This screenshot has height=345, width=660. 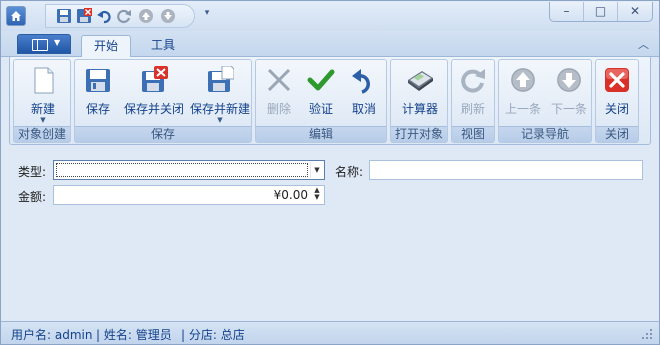 What do you see at coordinates (523, 94) in the screenshot?
I see `prev-record-button: 上一条` at bounding box center [523, 94].